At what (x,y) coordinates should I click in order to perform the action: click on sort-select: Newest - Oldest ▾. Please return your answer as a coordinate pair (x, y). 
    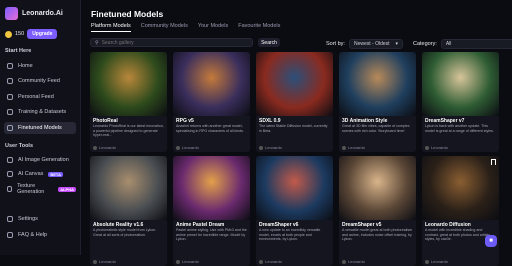
    Looking at the image, I should click on (376, 44).